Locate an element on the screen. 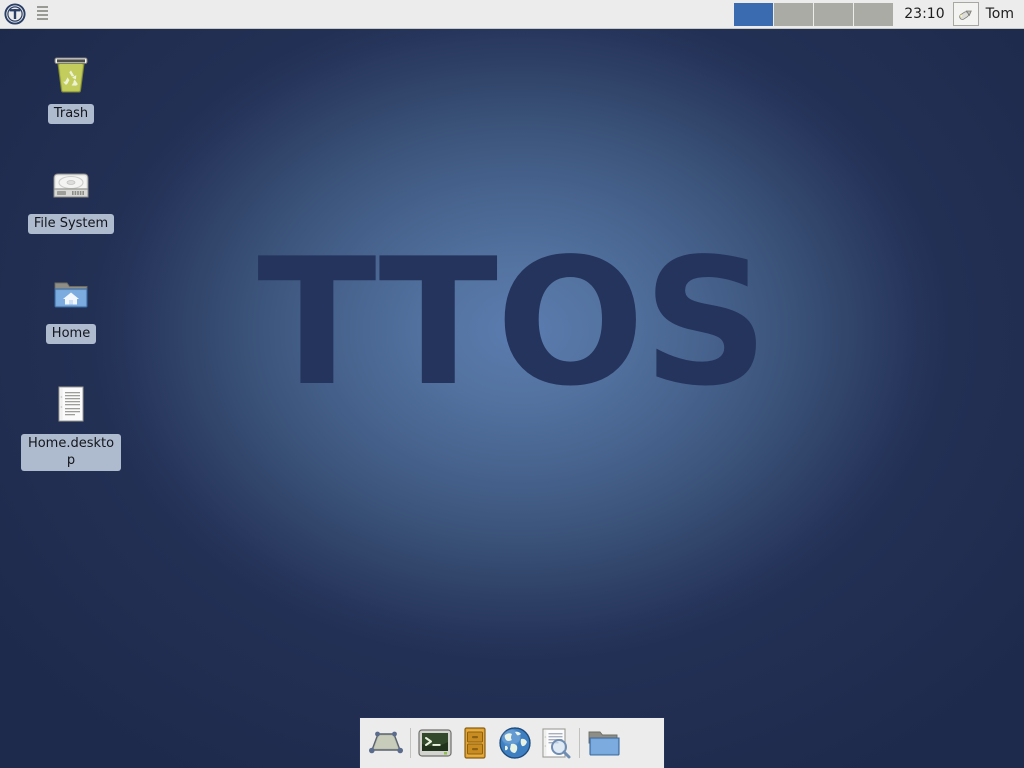 The width and height of the screenshot is (1024, 768). terminal-icon is located at coordinates (435, 743).